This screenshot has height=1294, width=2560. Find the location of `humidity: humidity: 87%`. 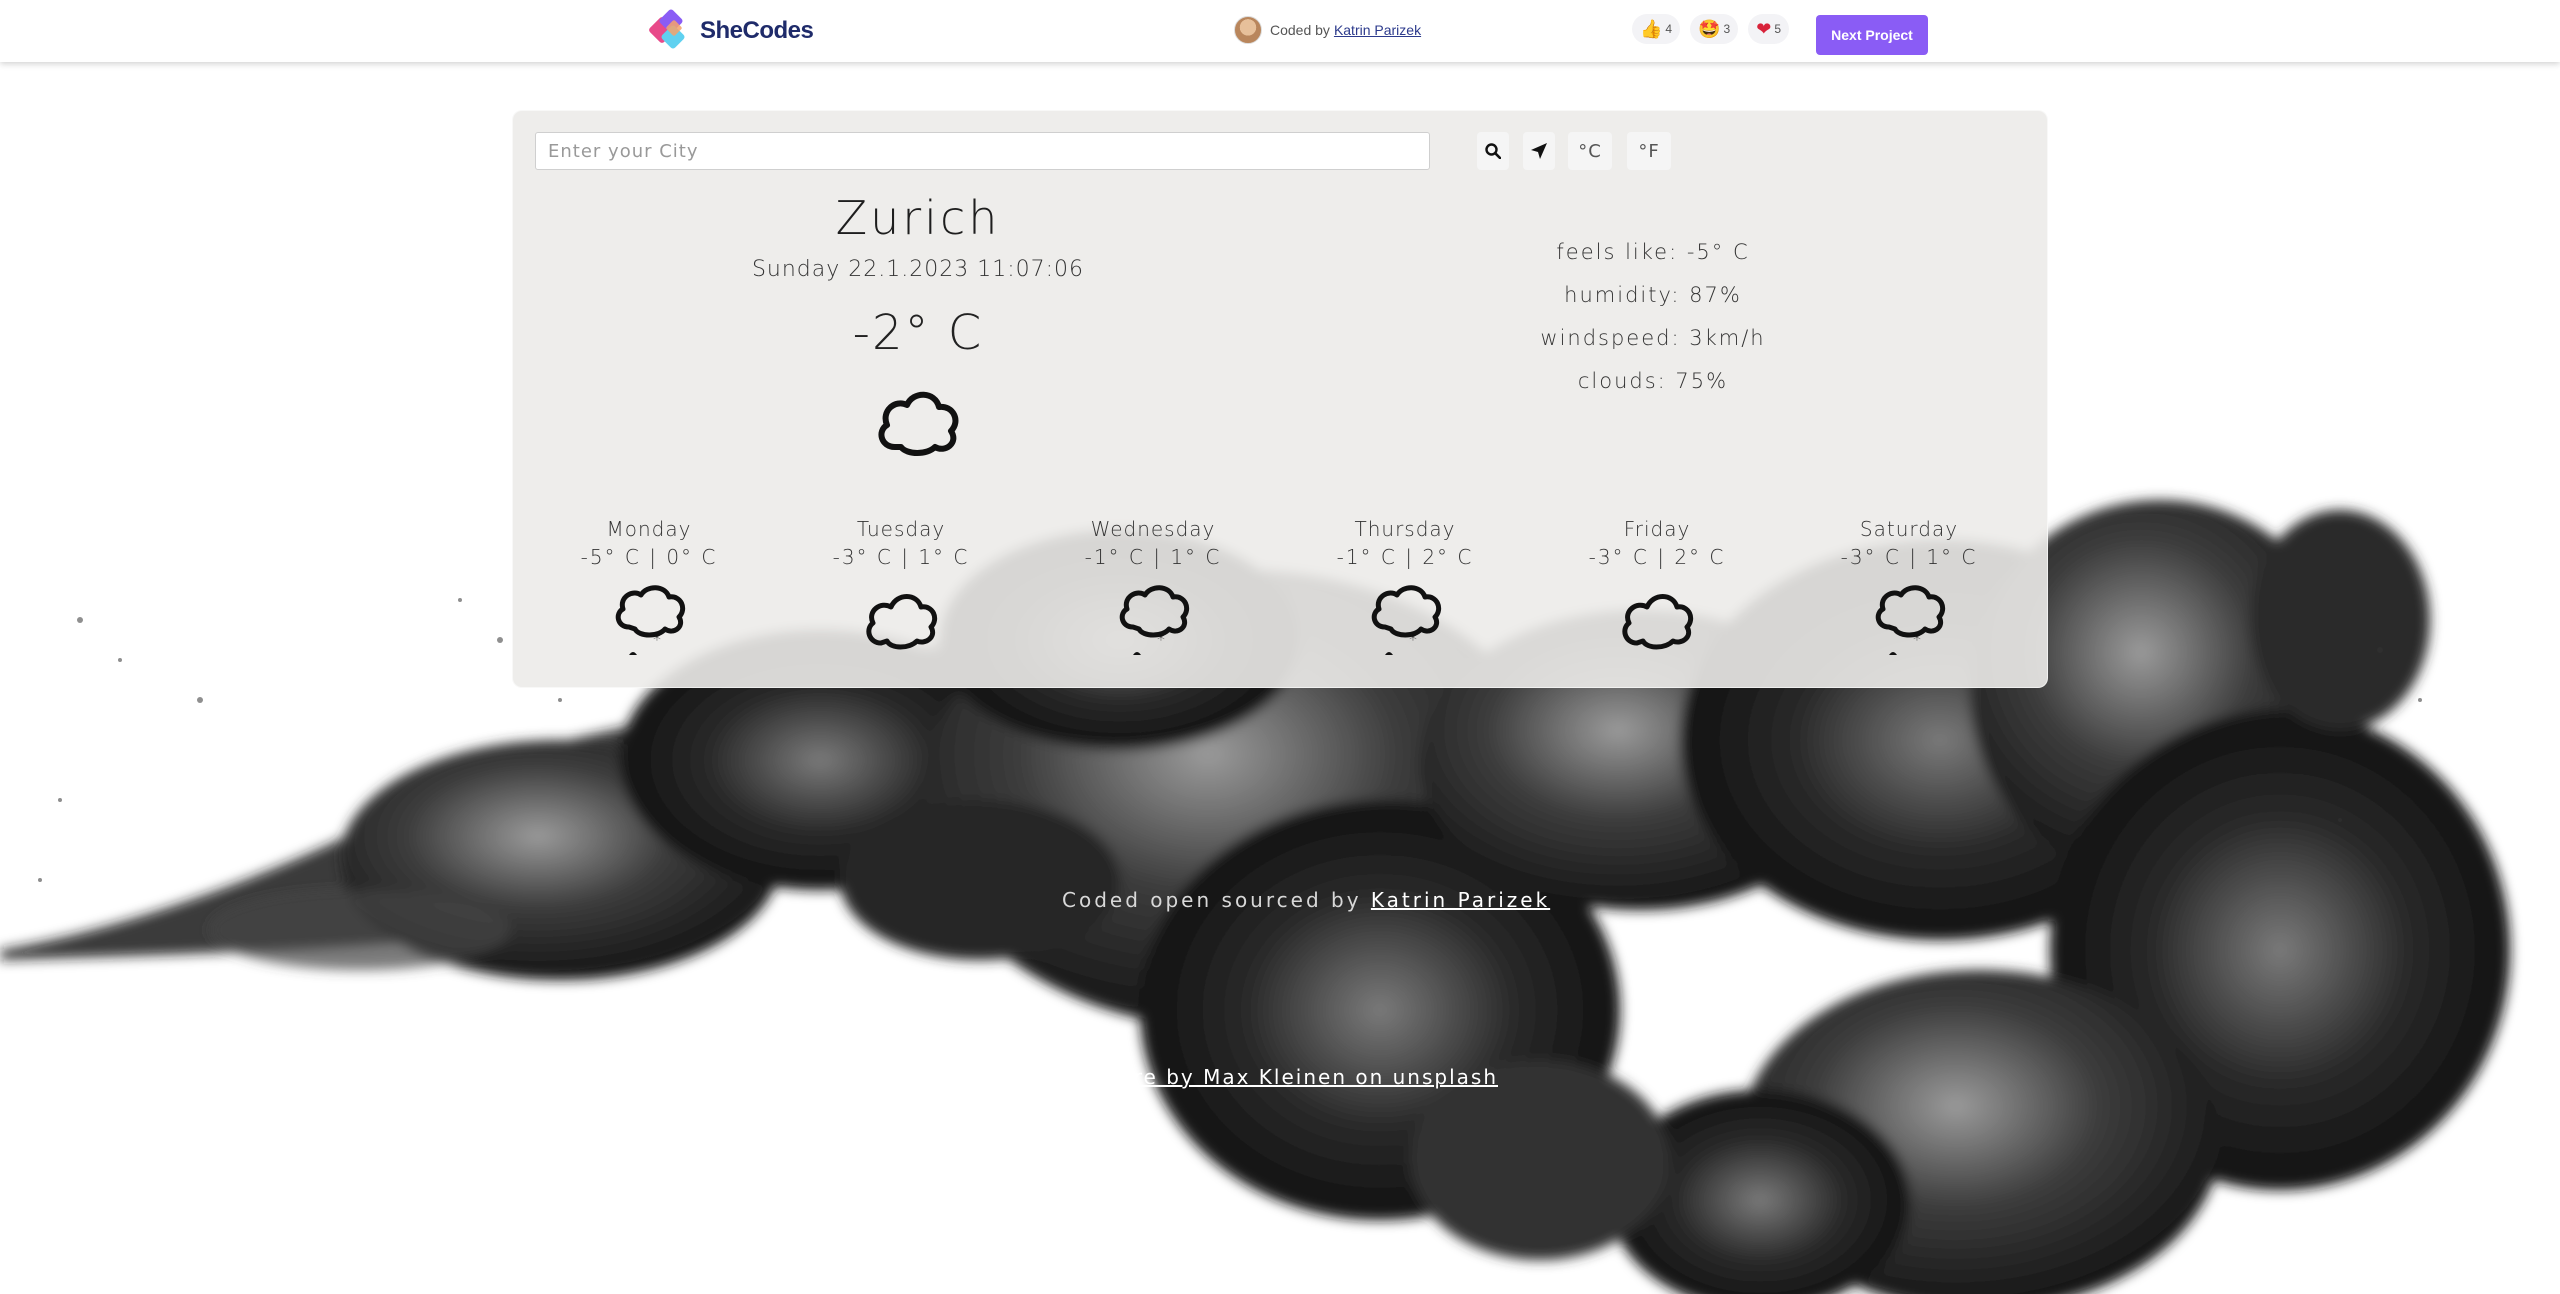

humidity: humidity: 87% is located at coordinates (1653, 295).